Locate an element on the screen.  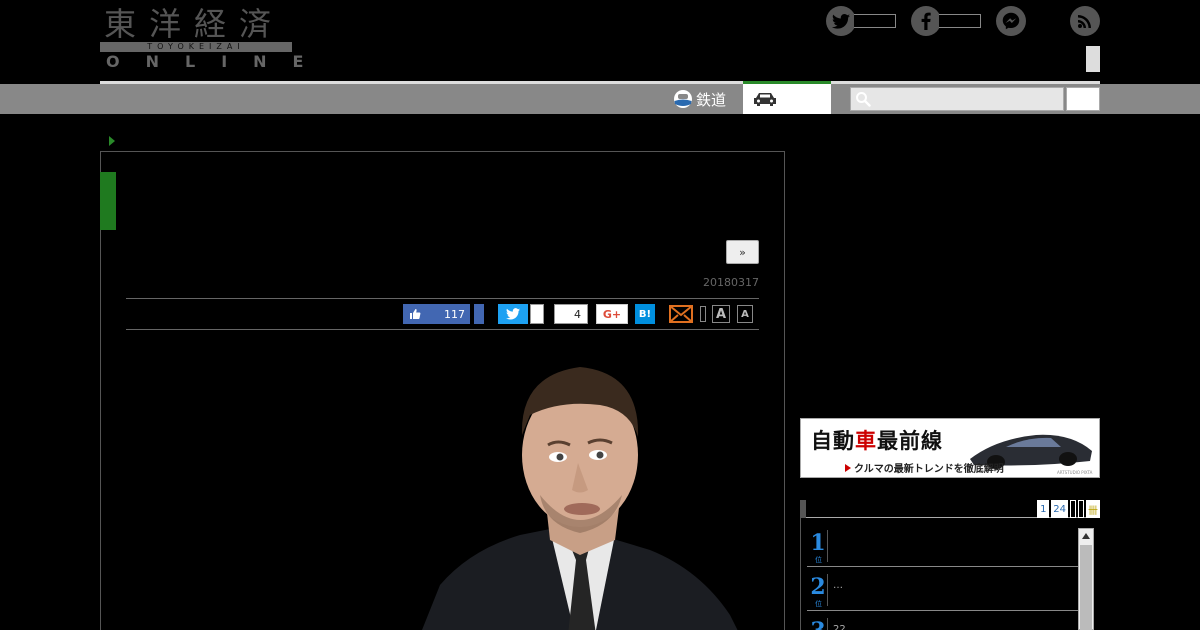
share-spacer is located at coordinates (703, 314).